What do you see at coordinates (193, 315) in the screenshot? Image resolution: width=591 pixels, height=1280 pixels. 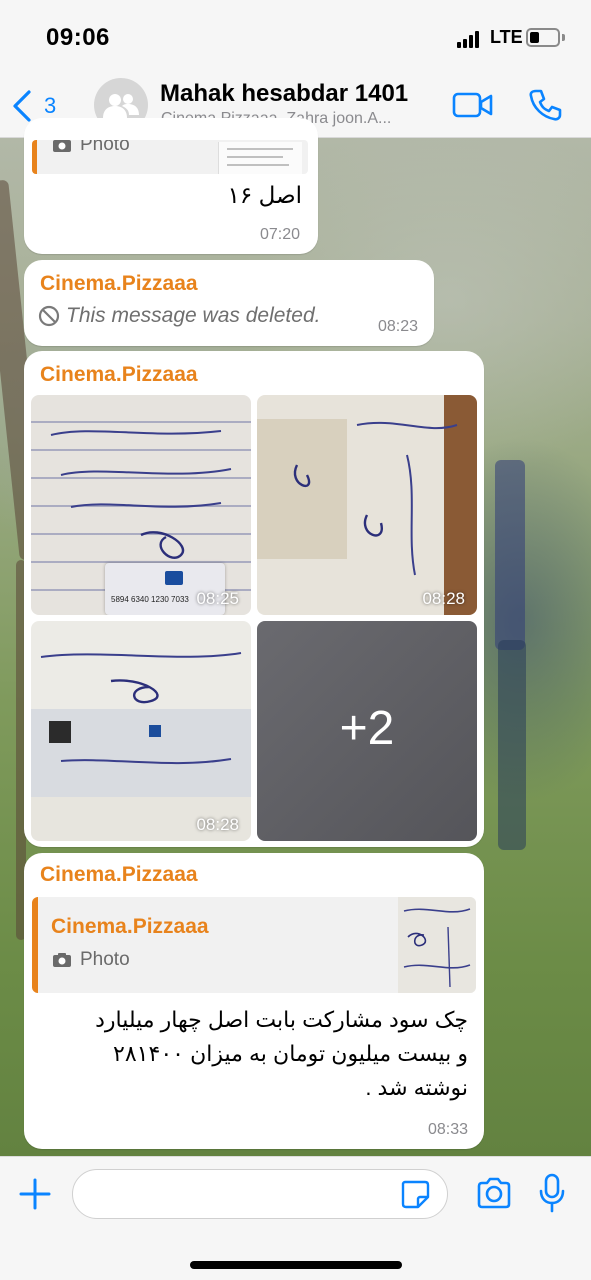 I see `deleted-message-text: This message was deleted.` at bounding box center [193, 315].